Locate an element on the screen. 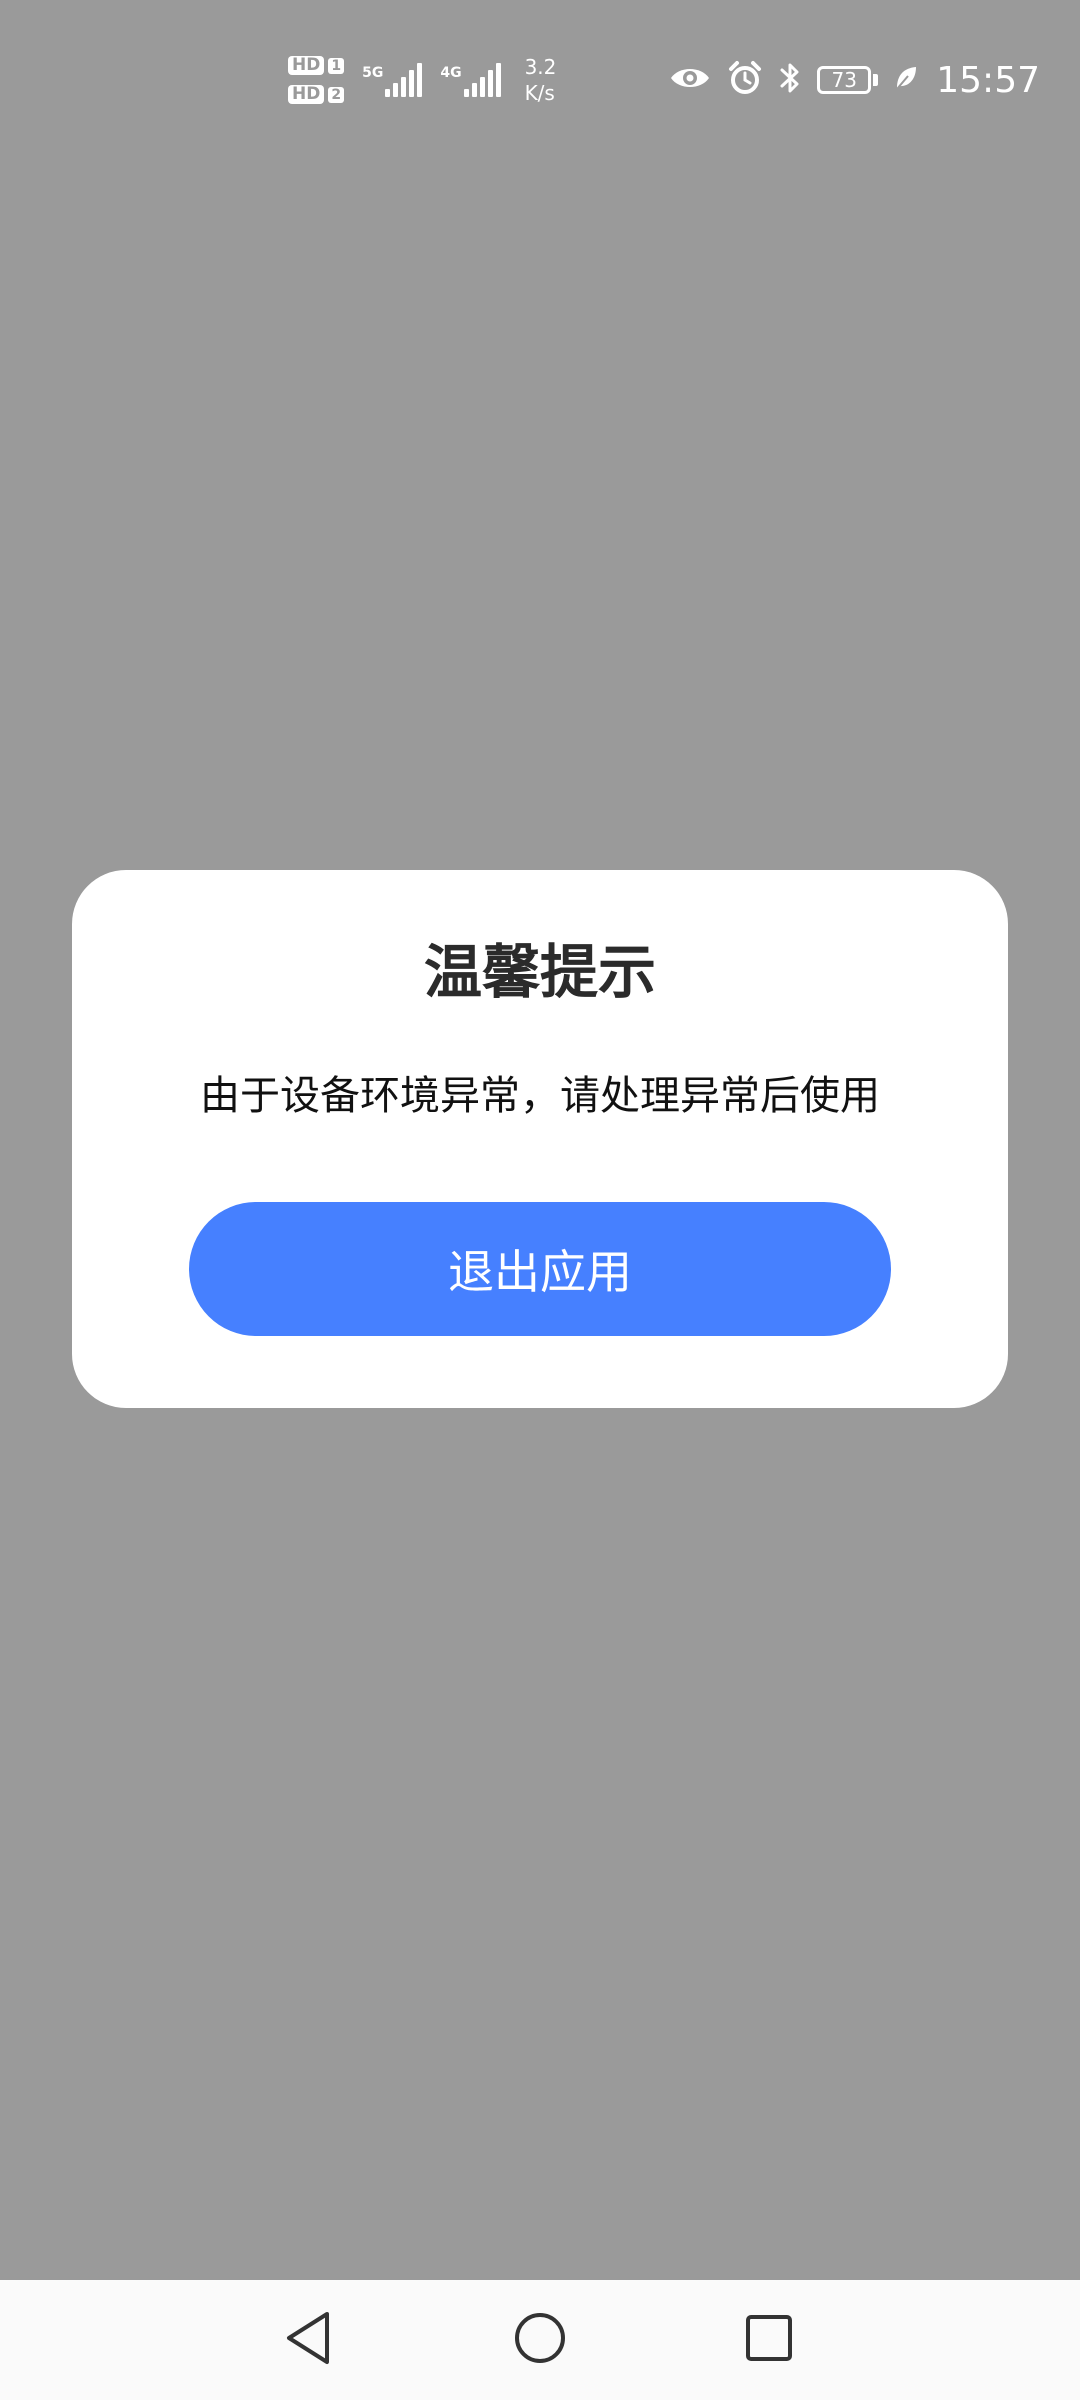 This screenshot has height=2400, width=1080. network-speed-unit: K/s is located at coordinates (539, 93).